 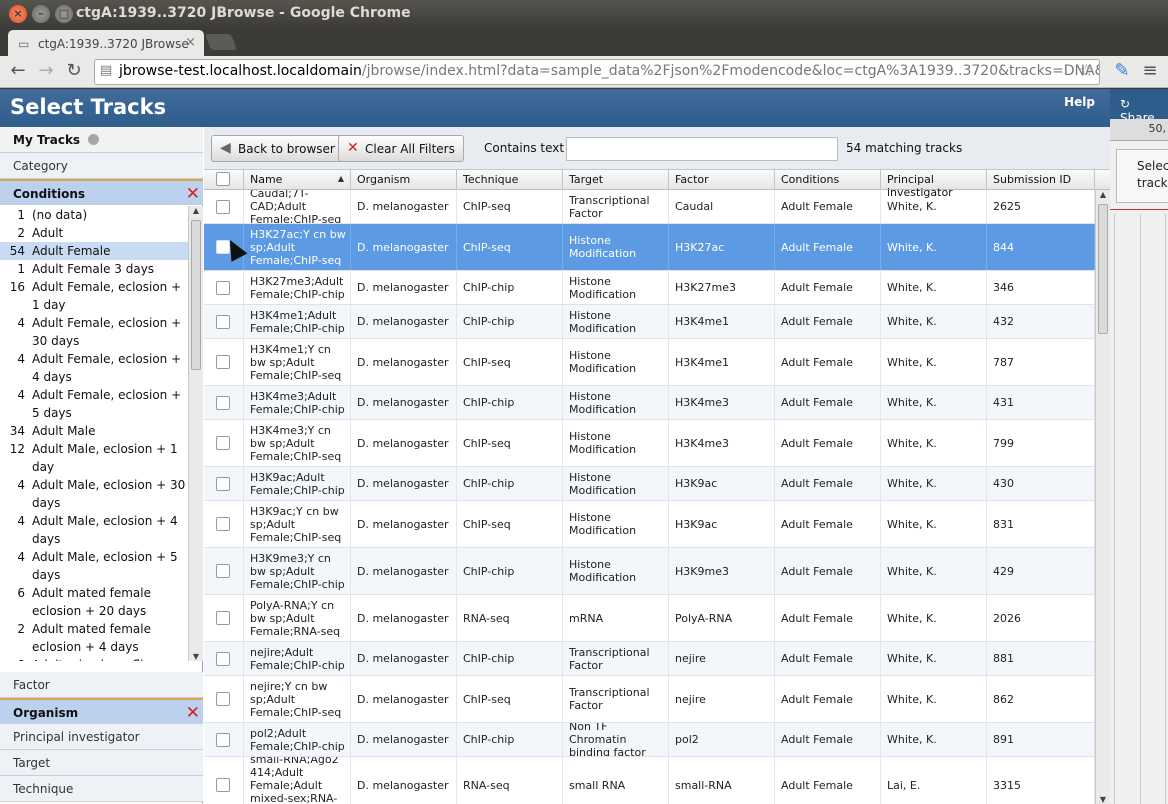 I want to click on condition-item: 16 Adult Female, eclosion + 1 day, so click(x=94, y=296).